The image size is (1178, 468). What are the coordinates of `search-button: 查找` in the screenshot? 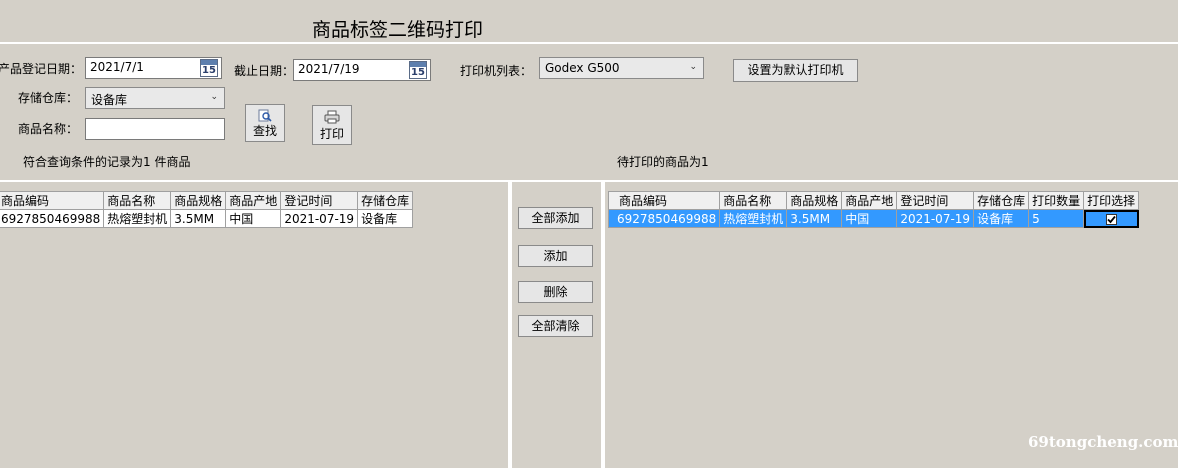 It's located at (265, 123).